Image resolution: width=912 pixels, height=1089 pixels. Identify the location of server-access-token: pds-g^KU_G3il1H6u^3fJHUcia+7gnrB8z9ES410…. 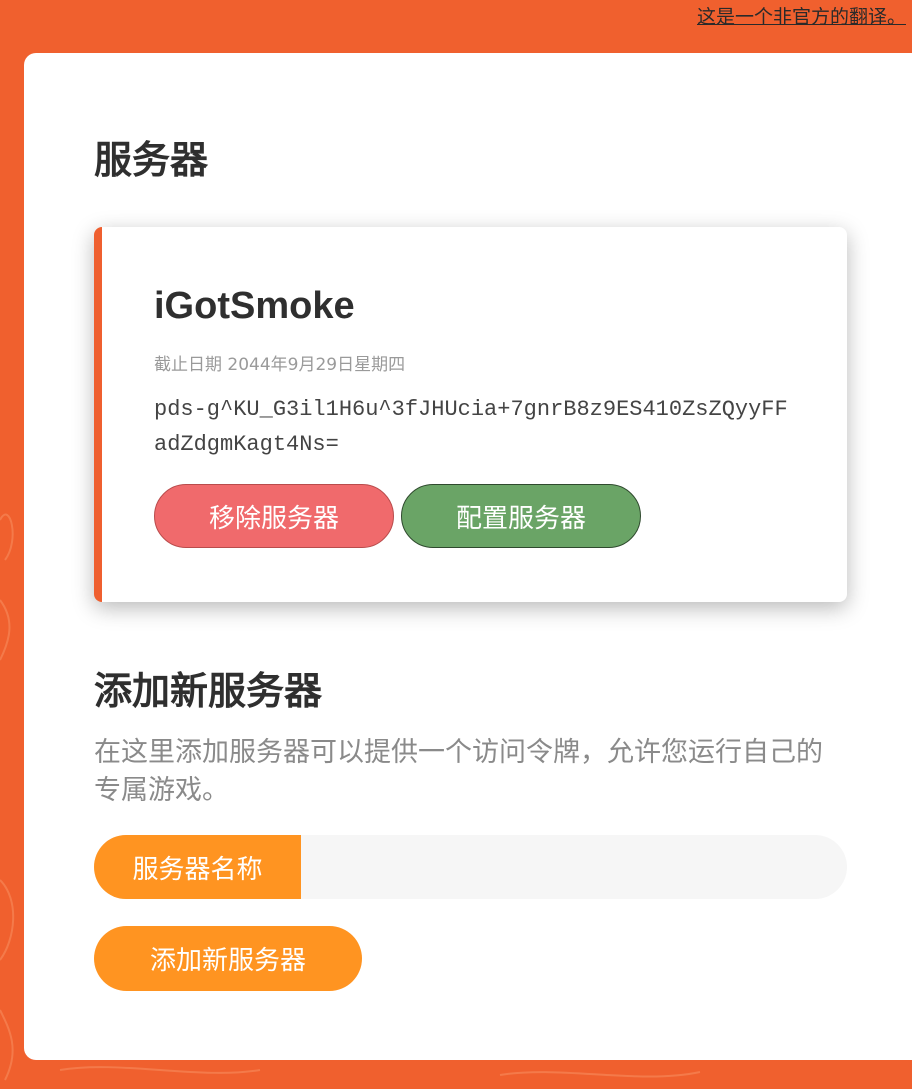
(471, 427).